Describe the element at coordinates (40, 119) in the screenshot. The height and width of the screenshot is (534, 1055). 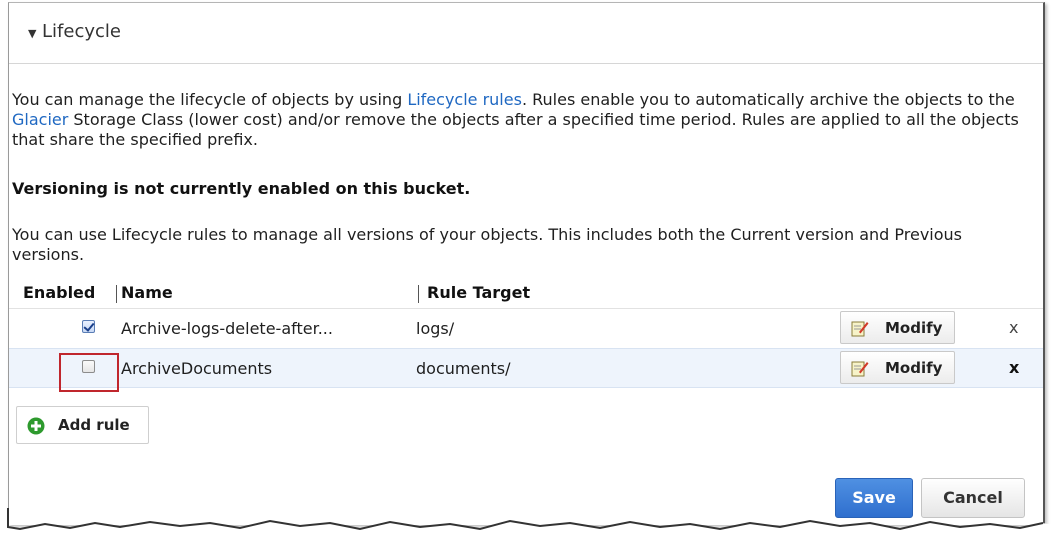
I see `glacier-link: Glacier` at that location.